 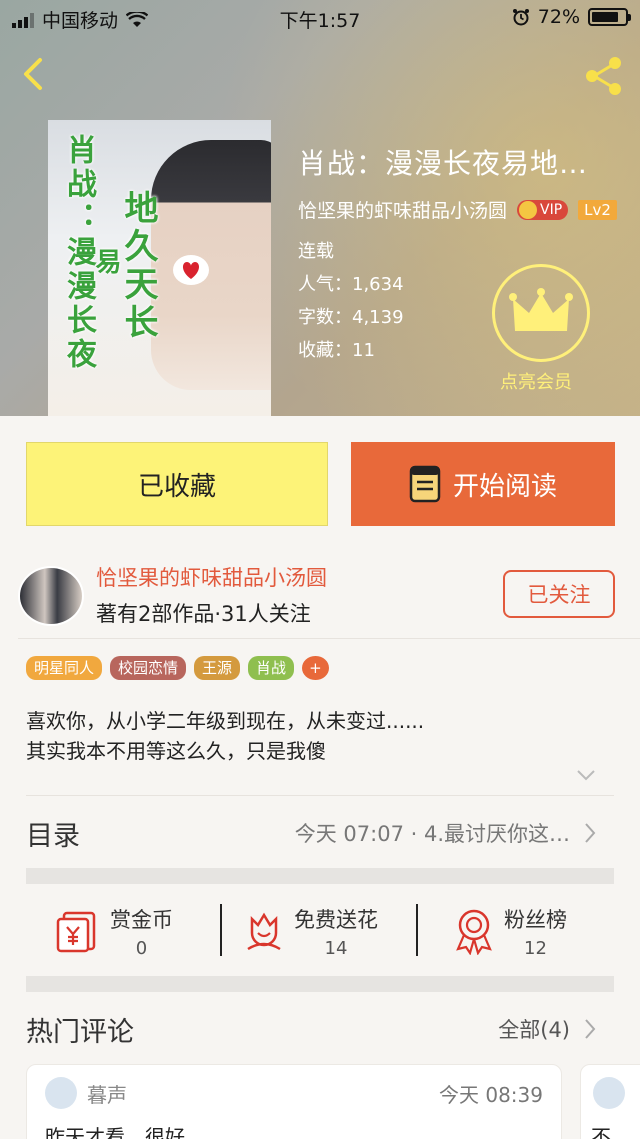 I want to click on hot-comments-title: 热门评论, so click(x=80, y=1032).